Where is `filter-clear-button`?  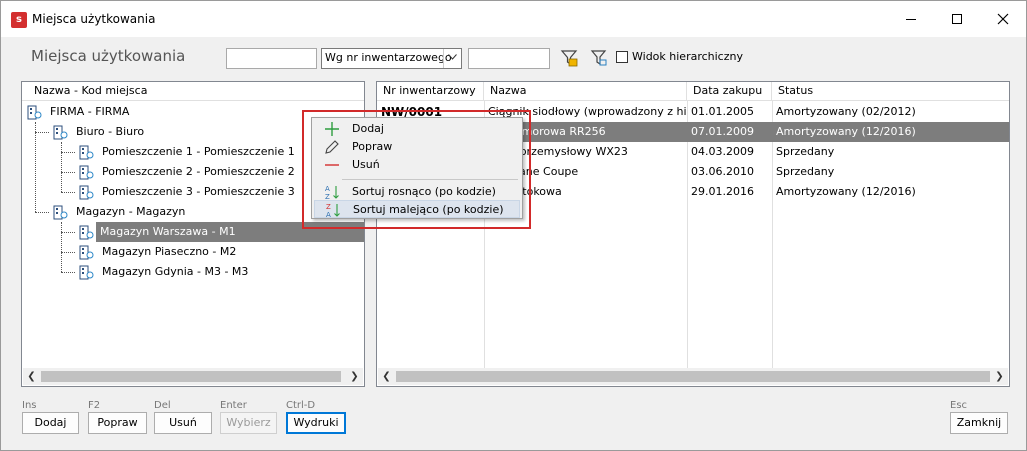
filter-clear-button is located at coordinates (599, 58).